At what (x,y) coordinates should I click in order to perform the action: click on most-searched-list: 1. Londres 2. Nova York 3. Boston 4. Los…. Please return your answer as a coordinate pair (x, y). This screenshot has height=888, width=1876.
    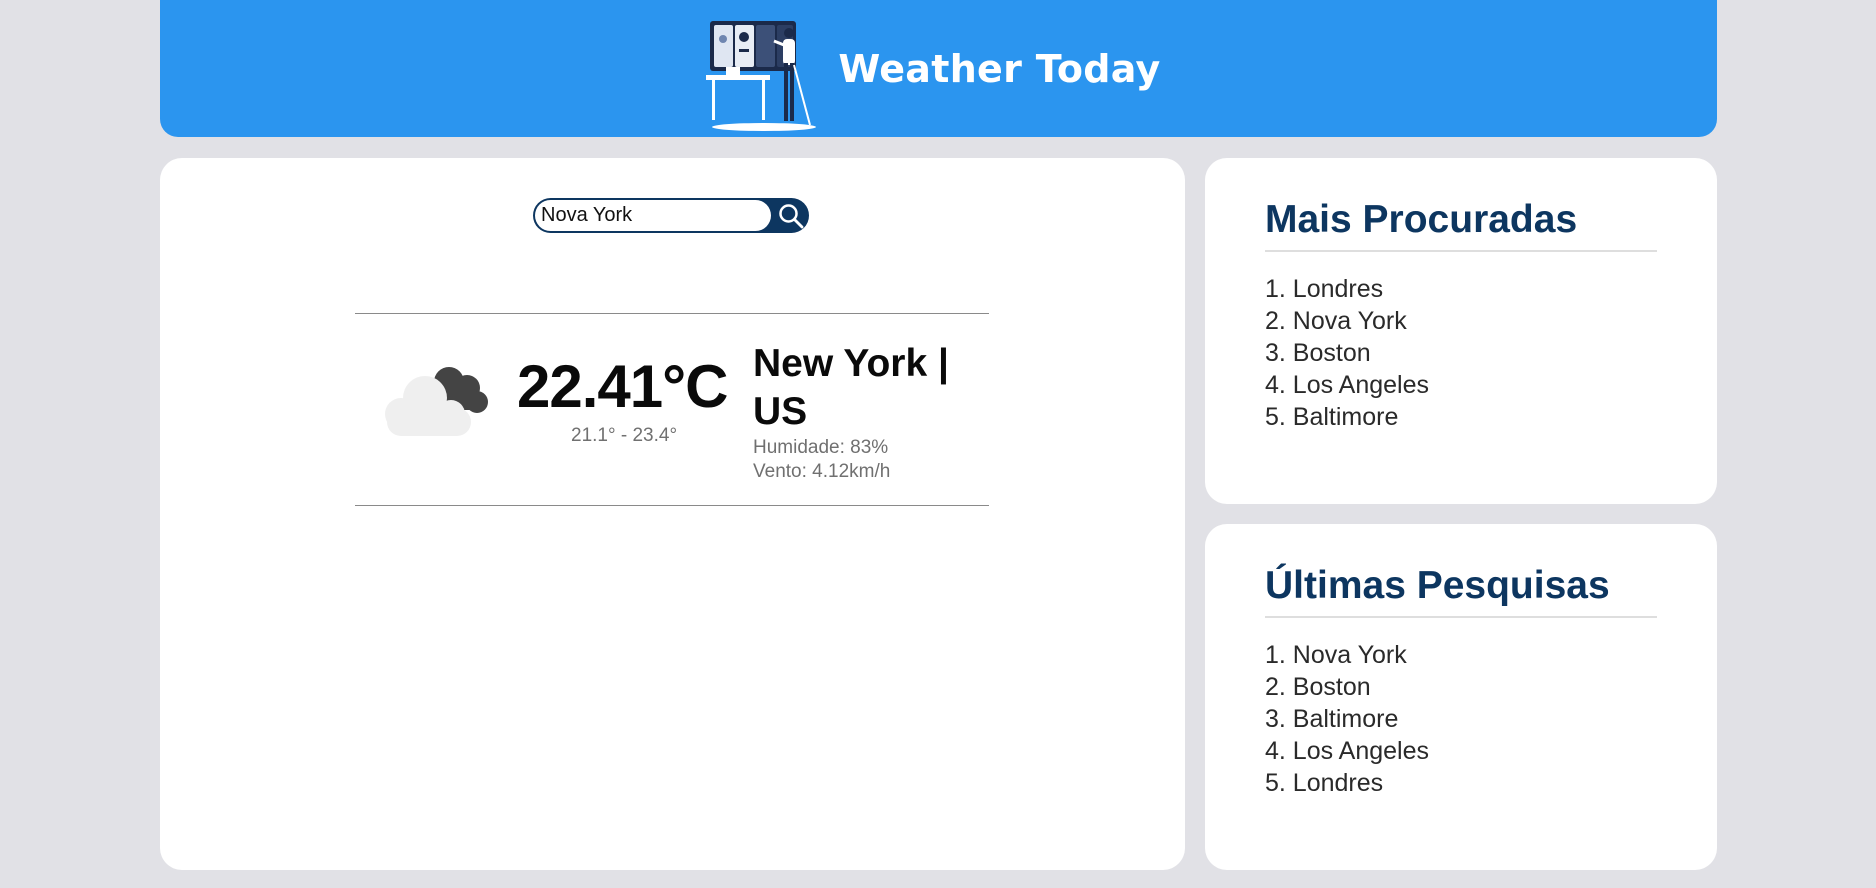
    Looking at the image, I should click on (1347, 353).